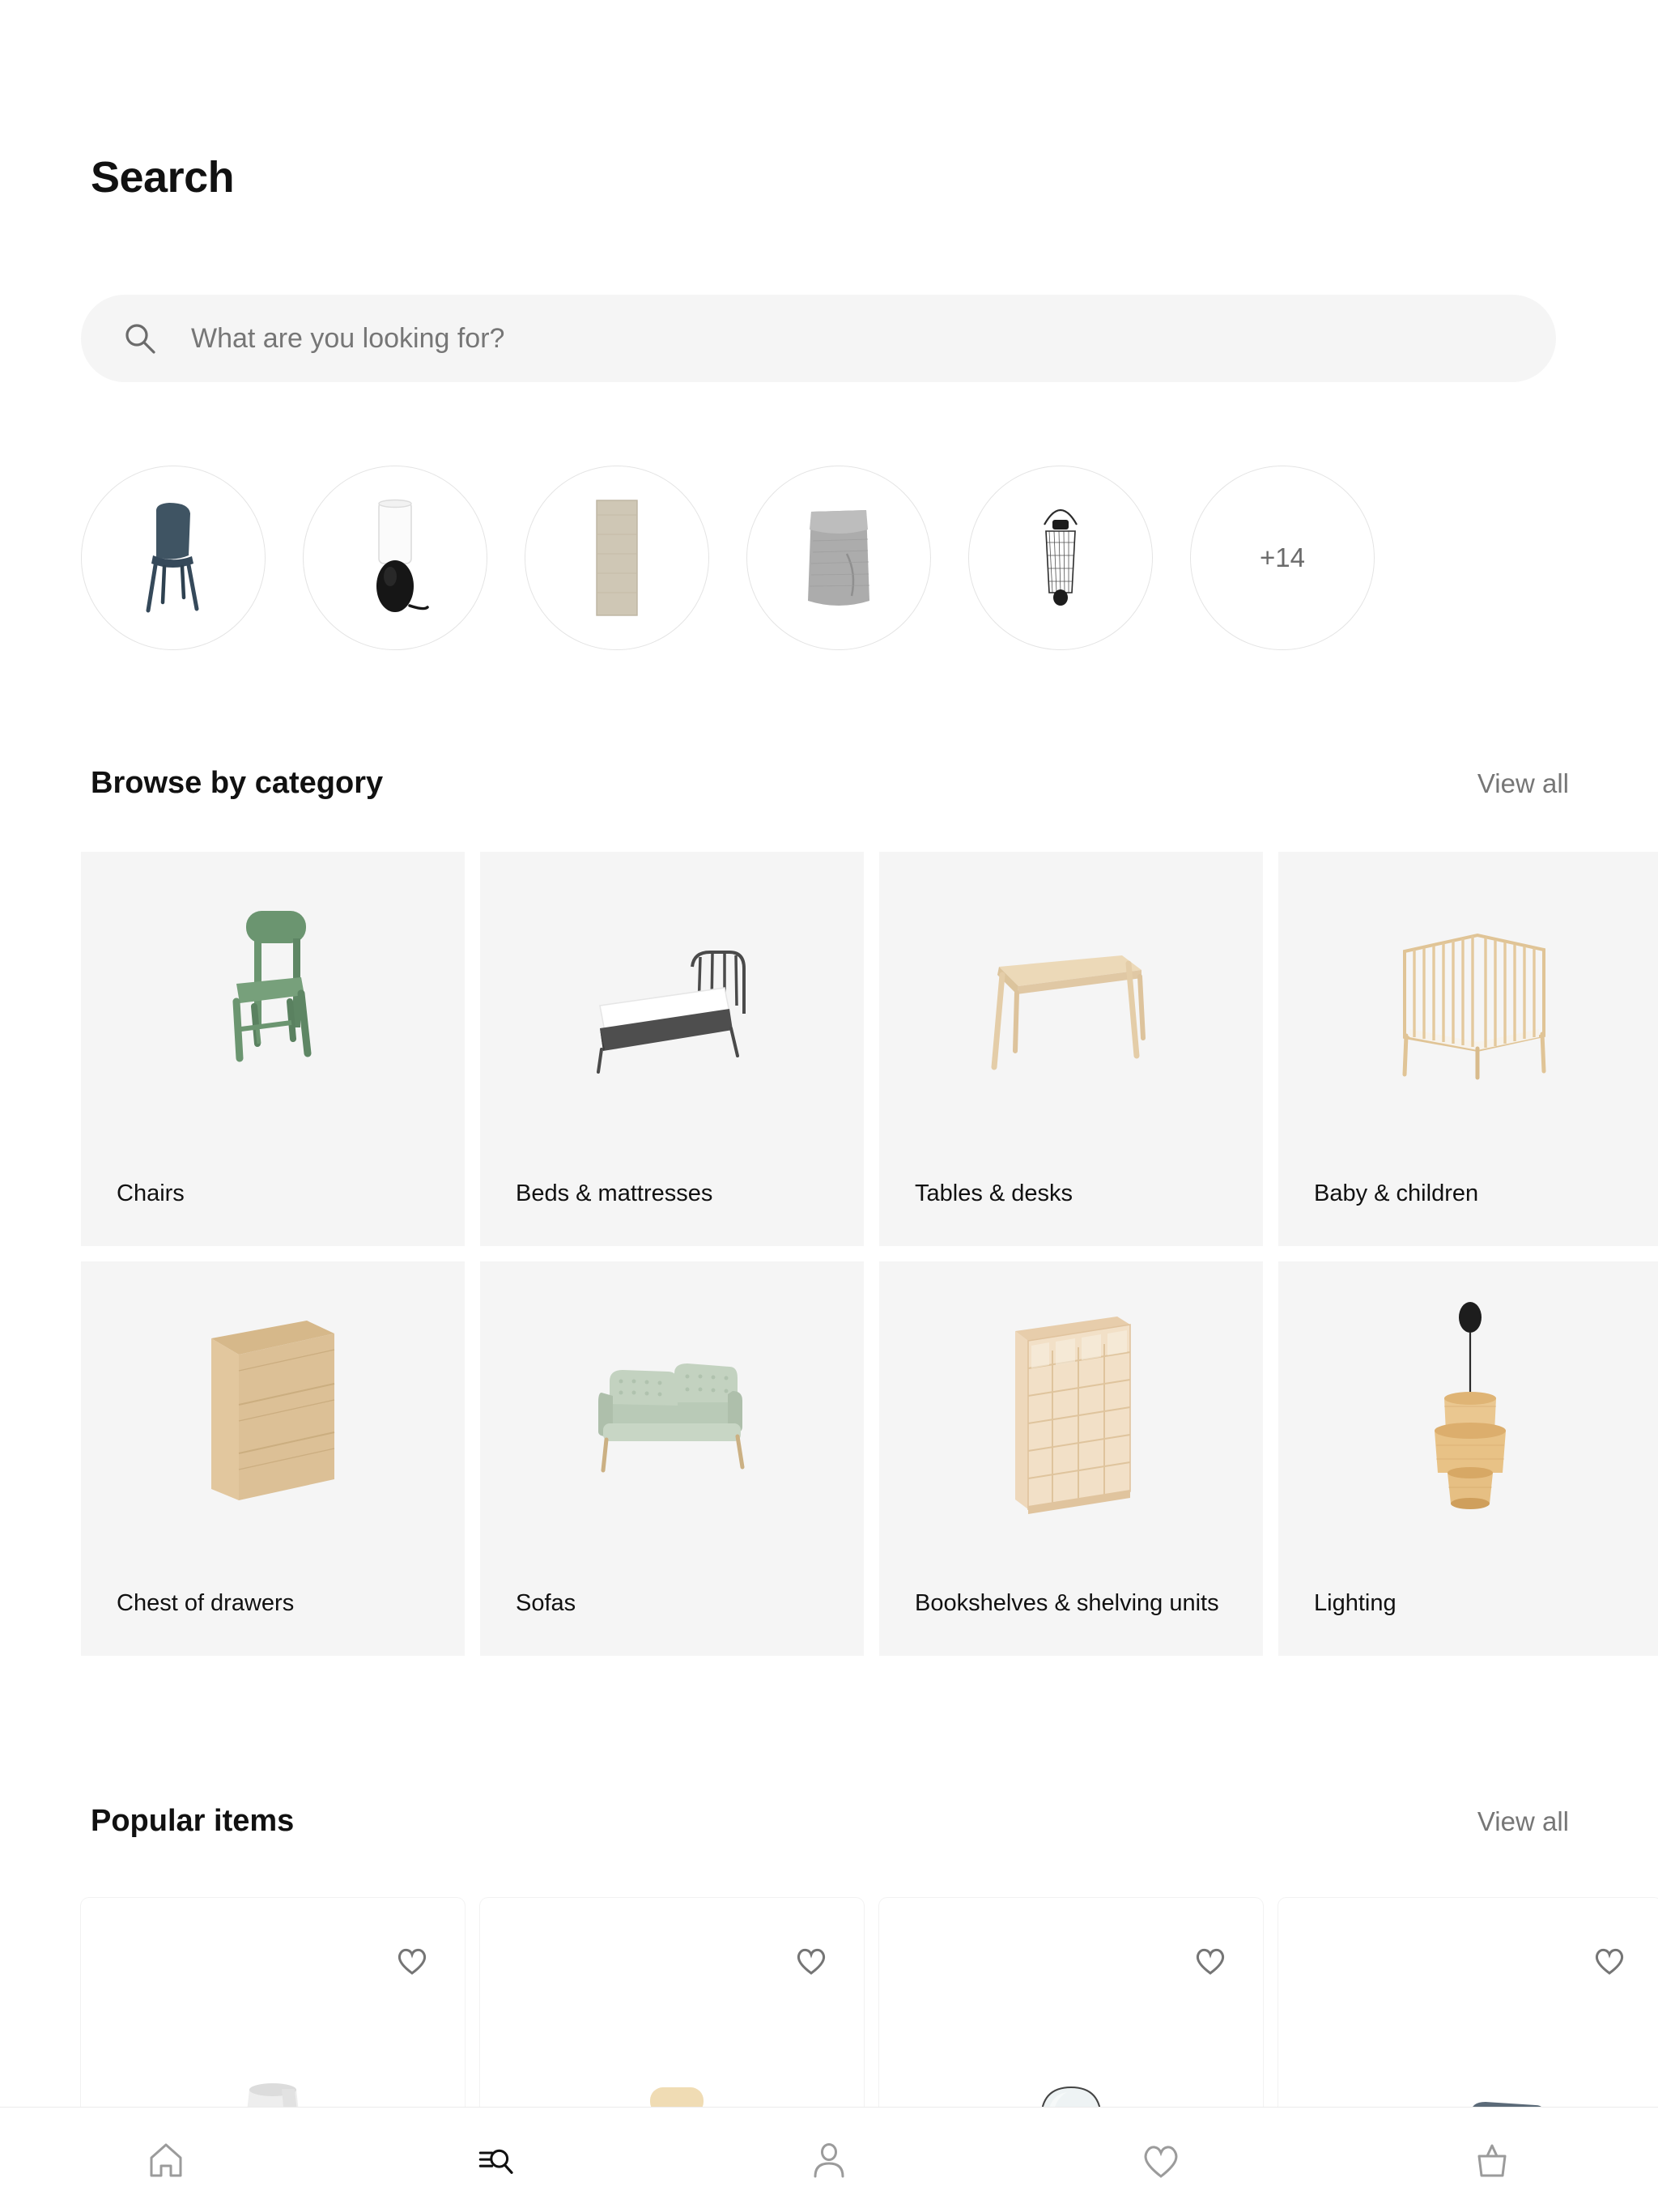  Describe the element at coordinates (273, 1411) in the screenshot. I see `dresser-icon` at that location.